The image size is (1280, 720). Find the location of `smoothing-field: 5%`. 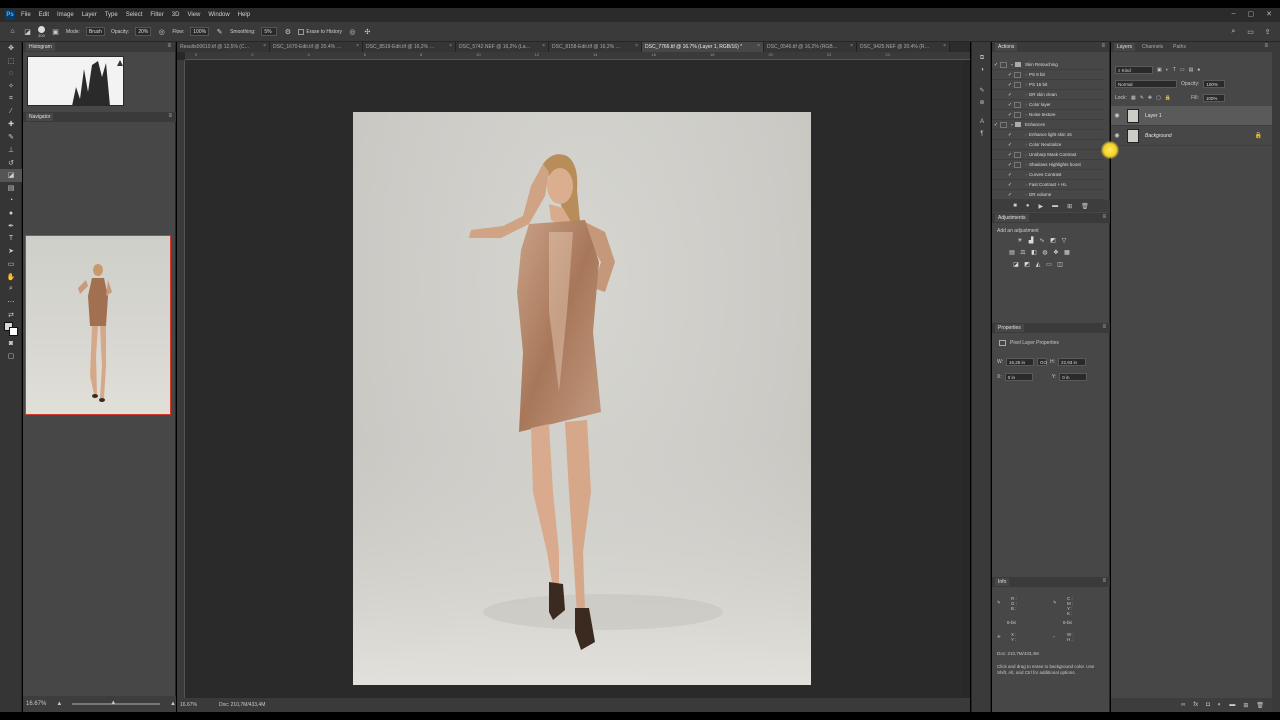

smoothing-field: 5% is located at coordinates (269, 31).